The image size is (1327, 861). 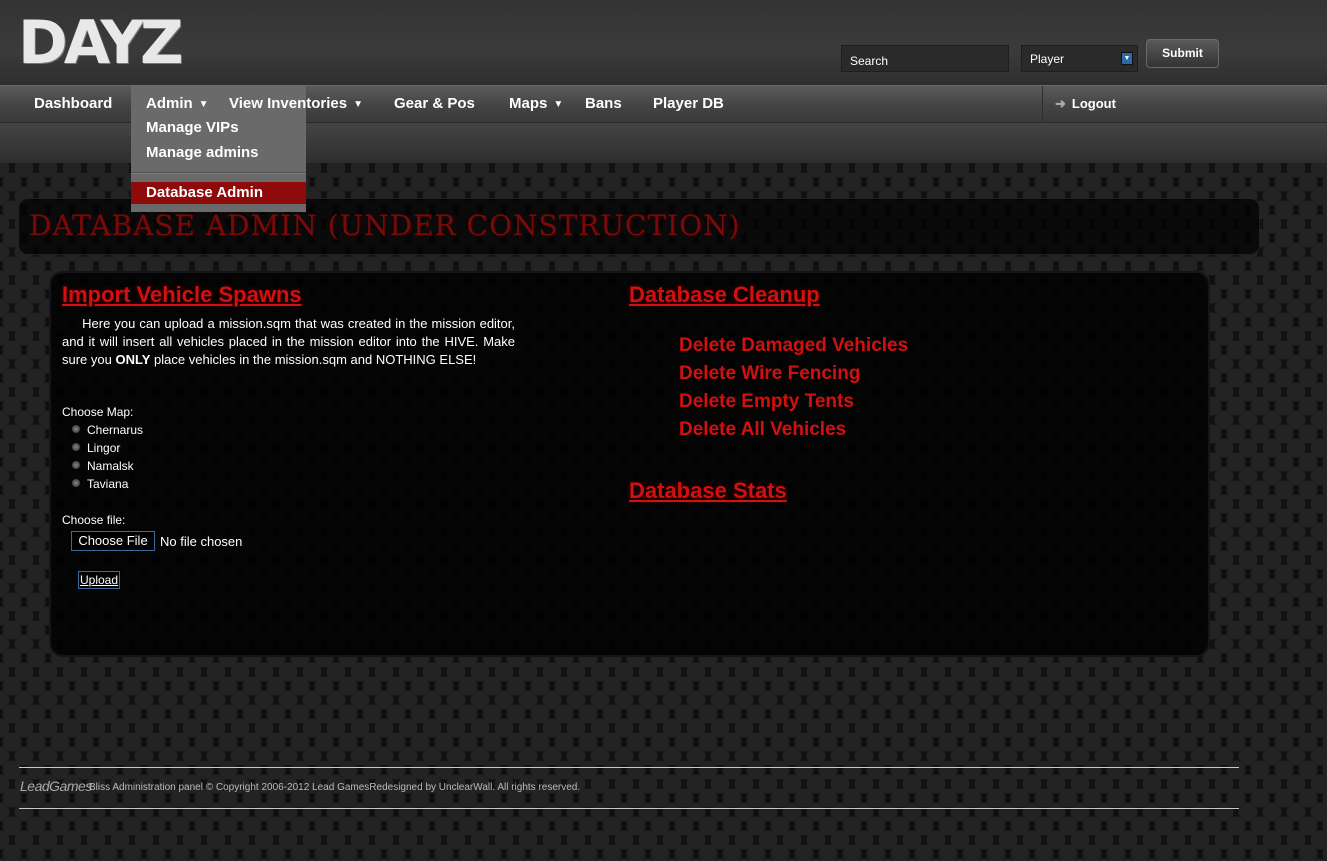 I want to click on admin-dropdown: Manage VIPs Manage admins Database Admin, so click(x=218, y=164).